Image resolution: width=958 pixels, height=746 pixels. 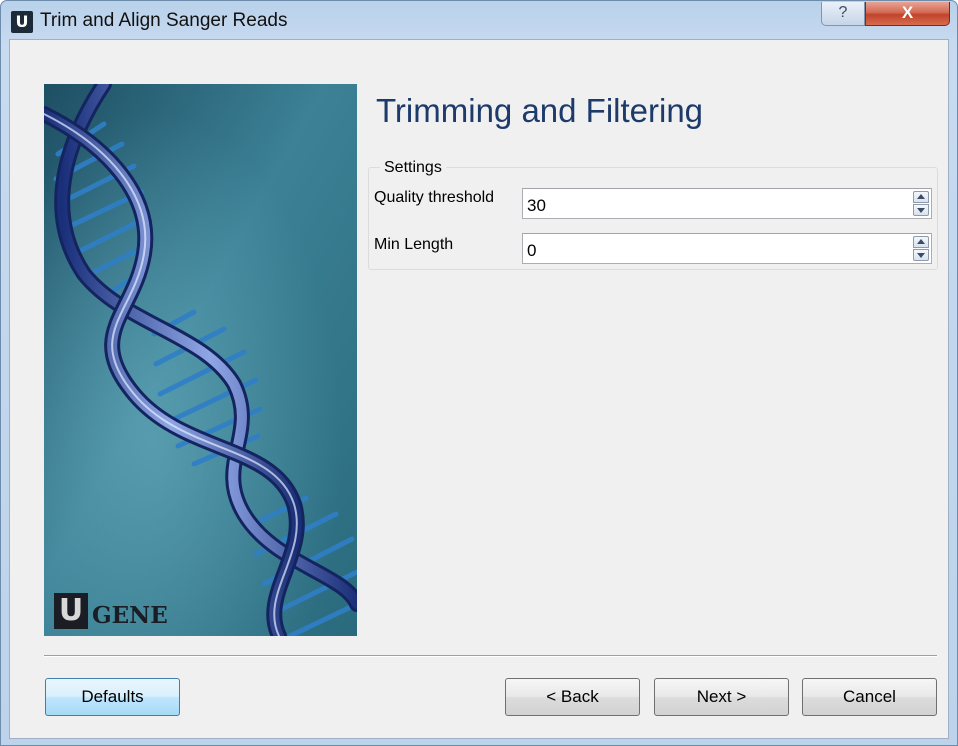 I want to click on min-length-spinbox: 0, so click(x=727, y=248).